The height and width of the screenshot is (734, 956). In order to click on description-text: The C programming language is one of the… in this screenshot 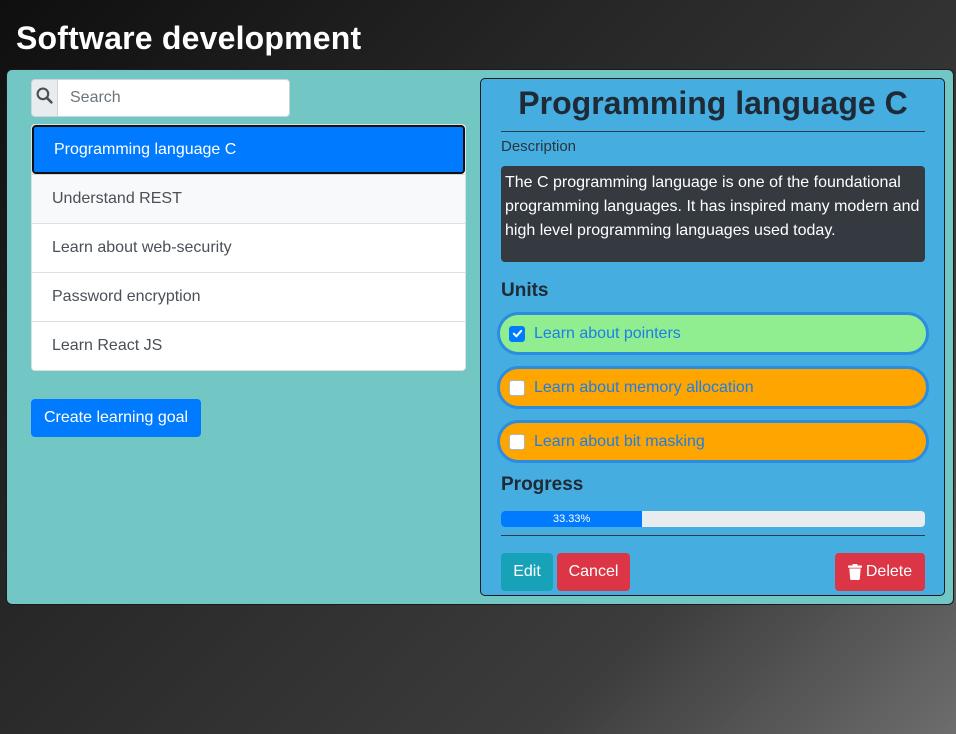, I will do `click(713, 214)`.